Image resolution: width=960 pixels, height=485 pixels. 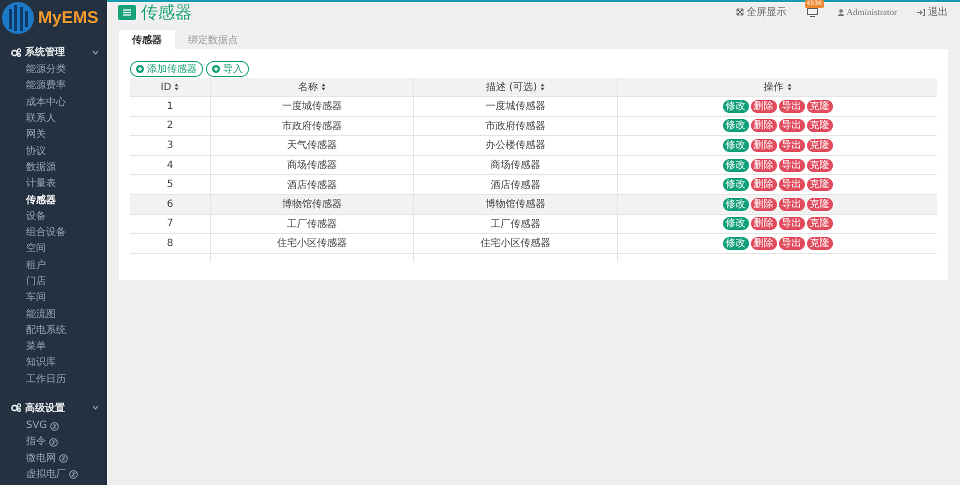 I want to click on fullscreen-link: 全屏显示, so click(x=766, y=12).